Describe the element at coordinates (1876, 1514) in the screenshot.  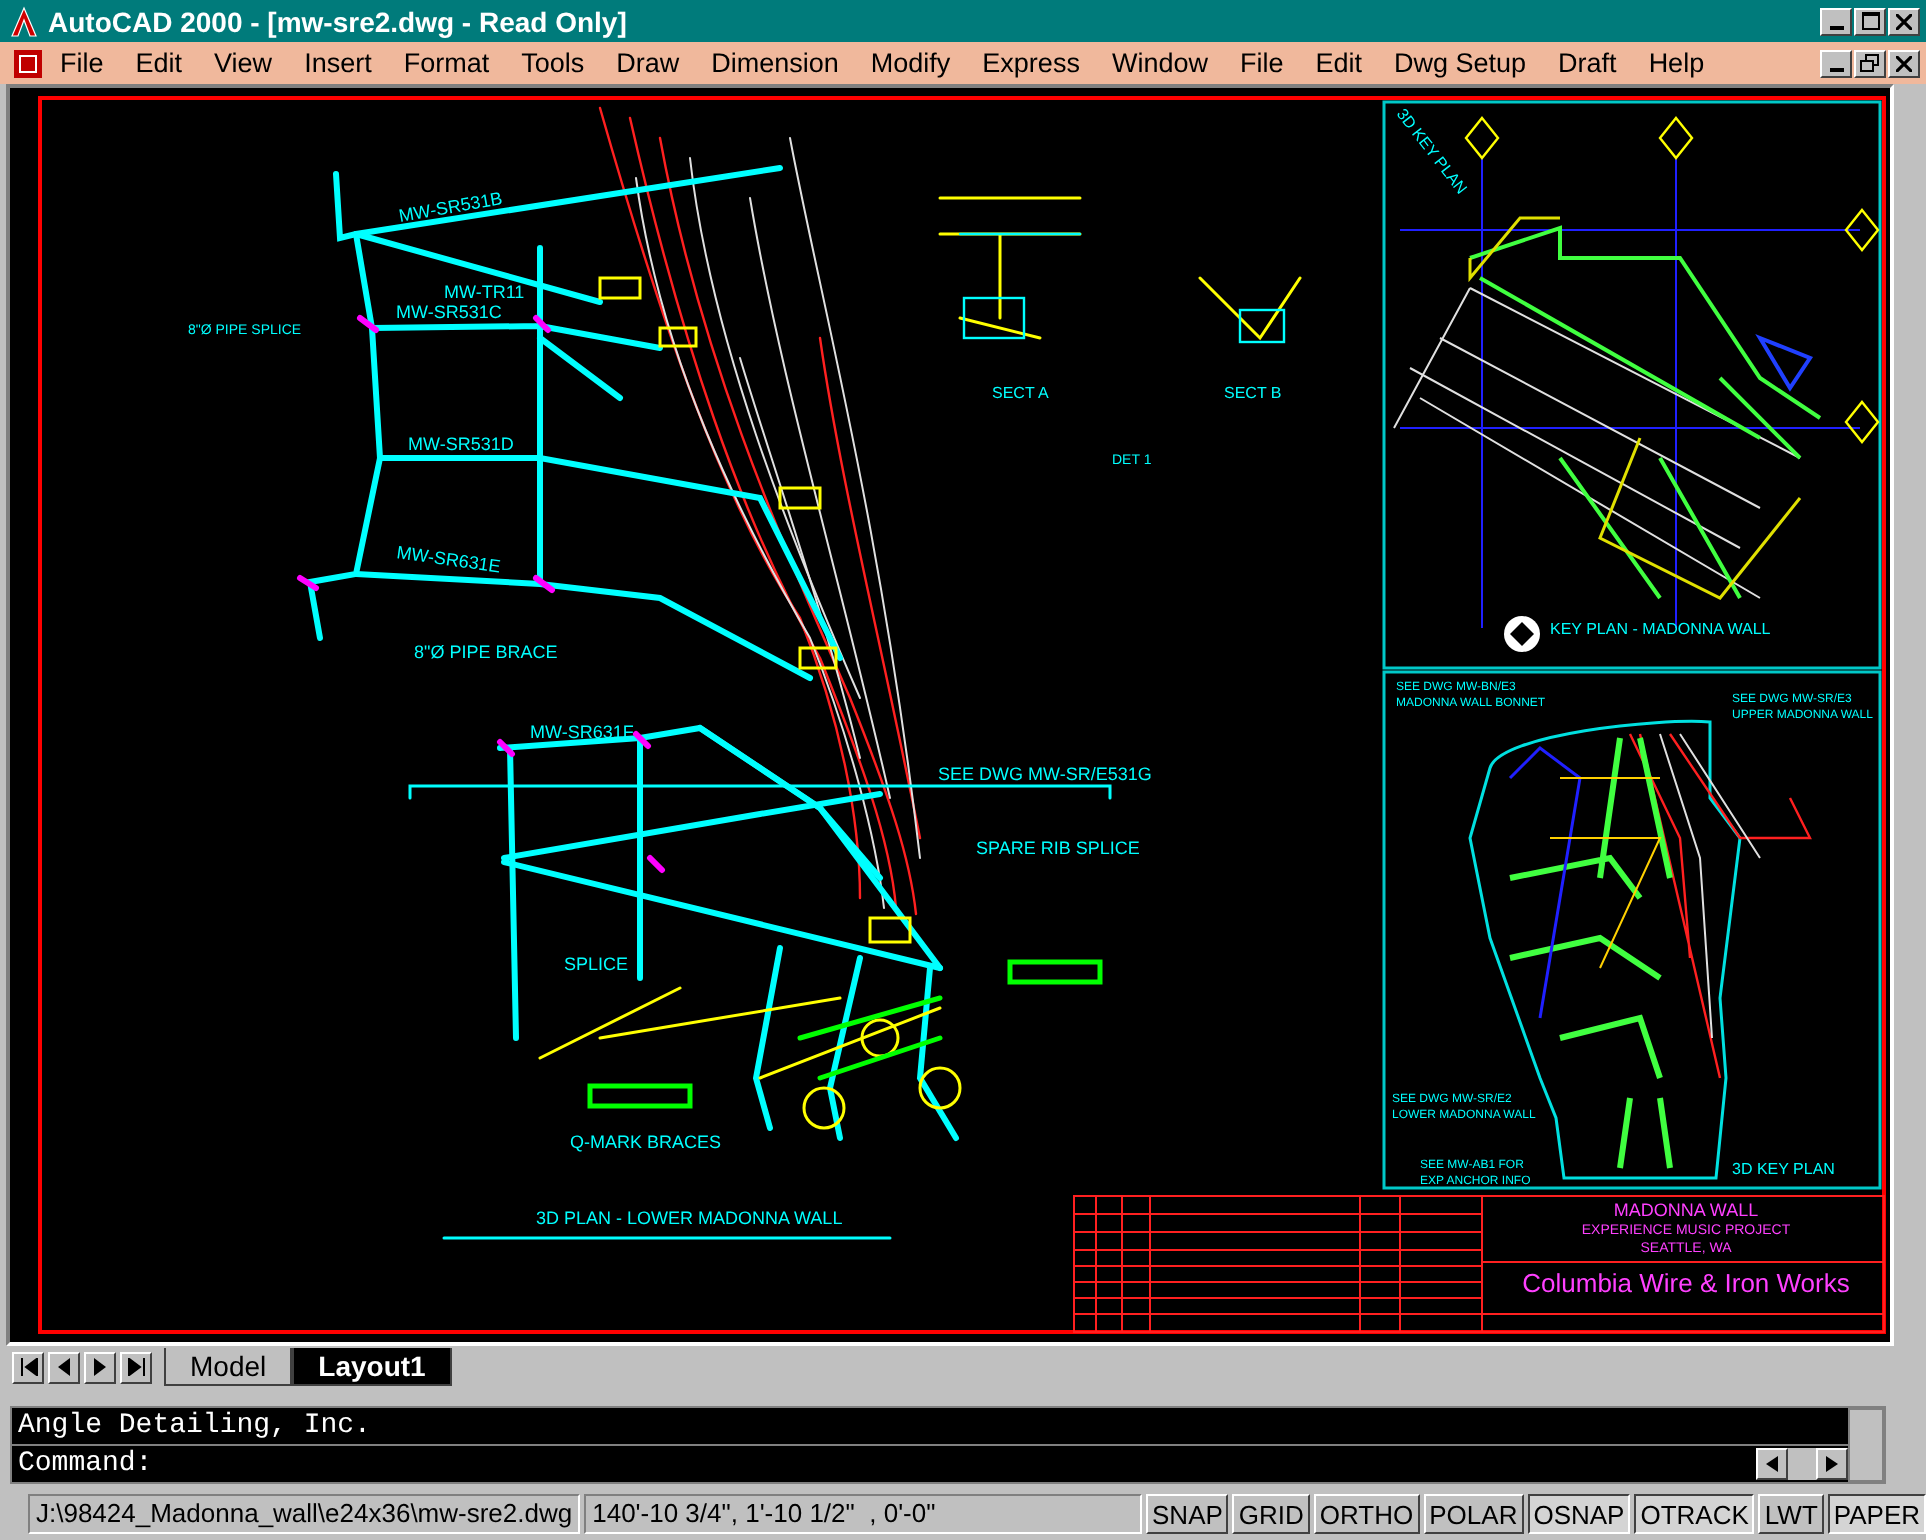
I see `mode-toggle-button: PAPER` at that location.